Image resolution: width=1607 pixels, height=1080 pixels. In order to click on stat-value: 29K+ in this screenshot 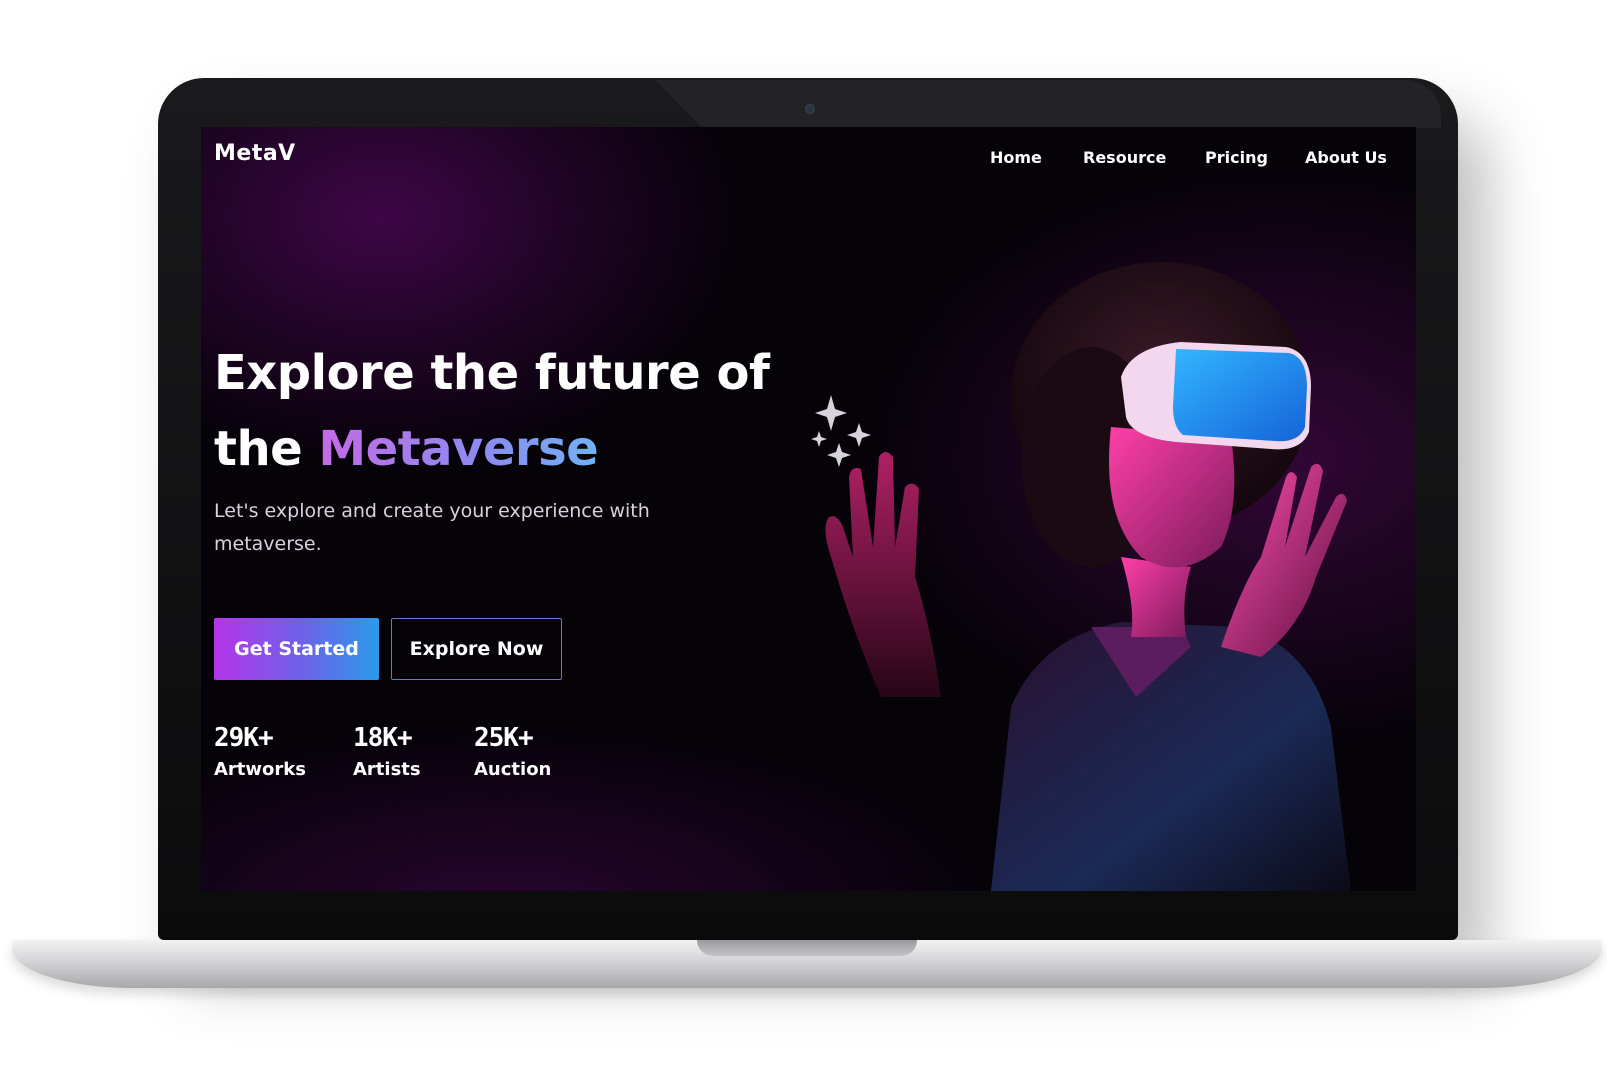, I will do `click(244, 738)`.